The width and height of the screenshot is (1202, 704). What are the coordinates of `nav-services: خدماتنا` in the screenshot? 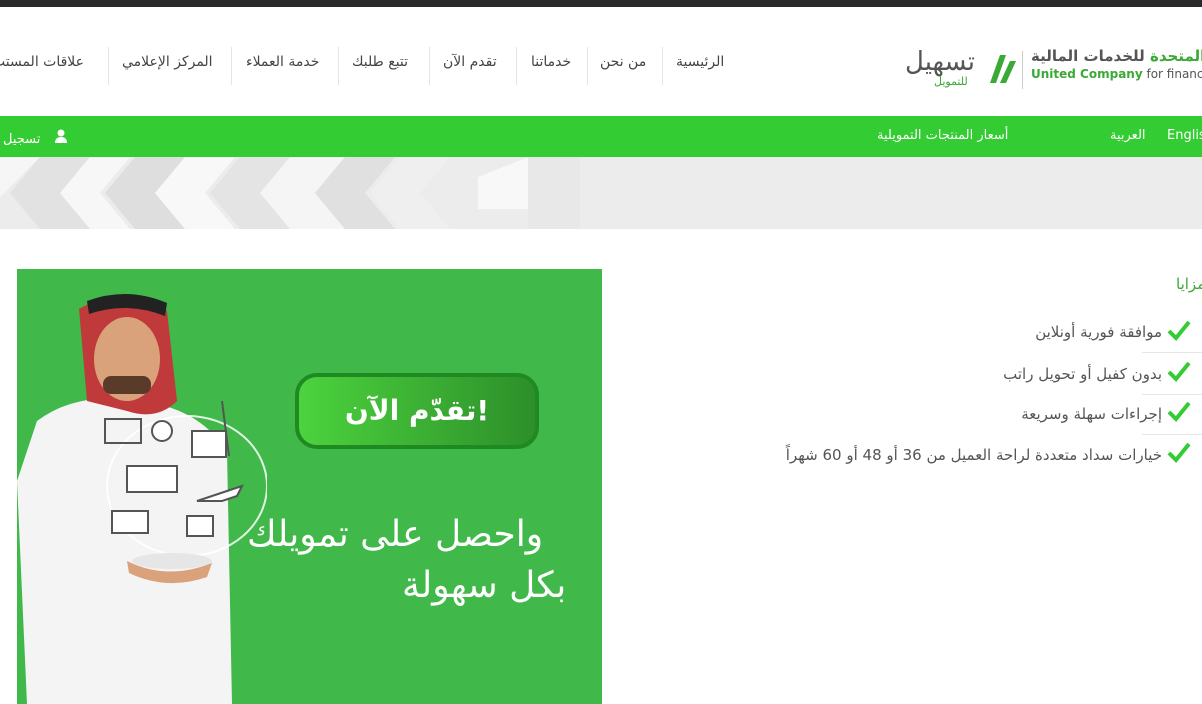 It's located at (551, 73).